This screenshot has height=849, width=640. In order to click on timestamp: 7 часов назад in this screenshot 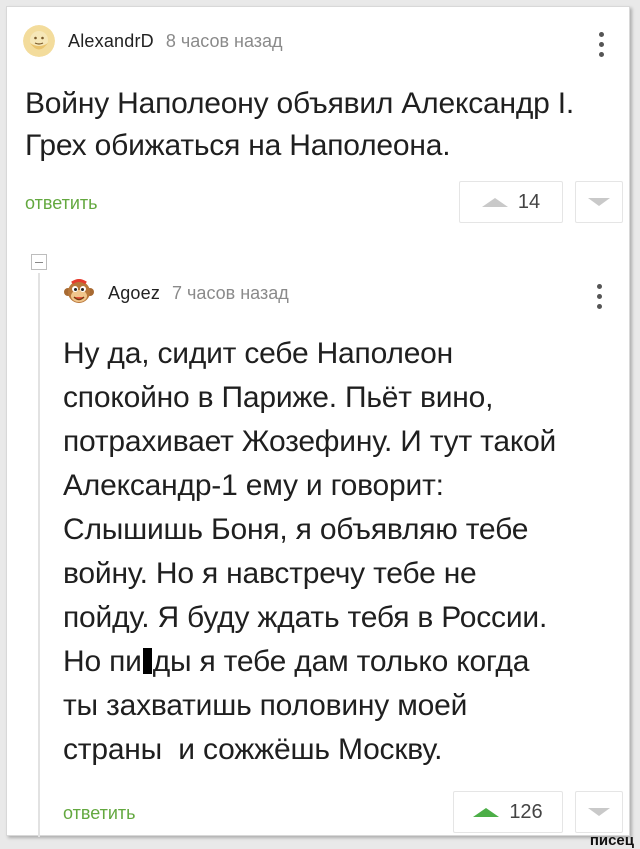, I will do `click(230, 292)`.